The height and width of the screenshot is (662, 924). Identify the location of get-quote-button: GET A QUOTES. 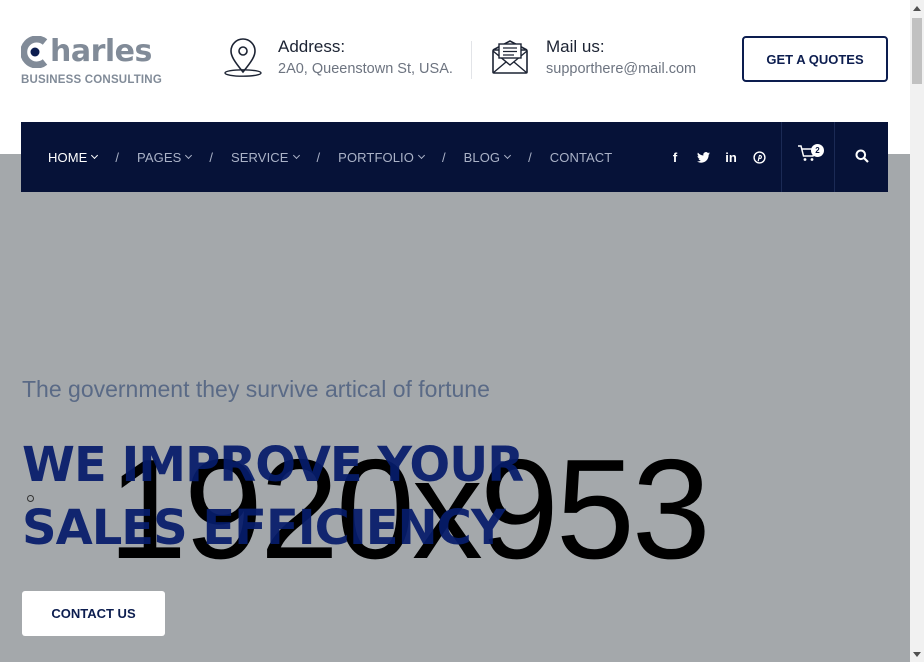
(815, 59).